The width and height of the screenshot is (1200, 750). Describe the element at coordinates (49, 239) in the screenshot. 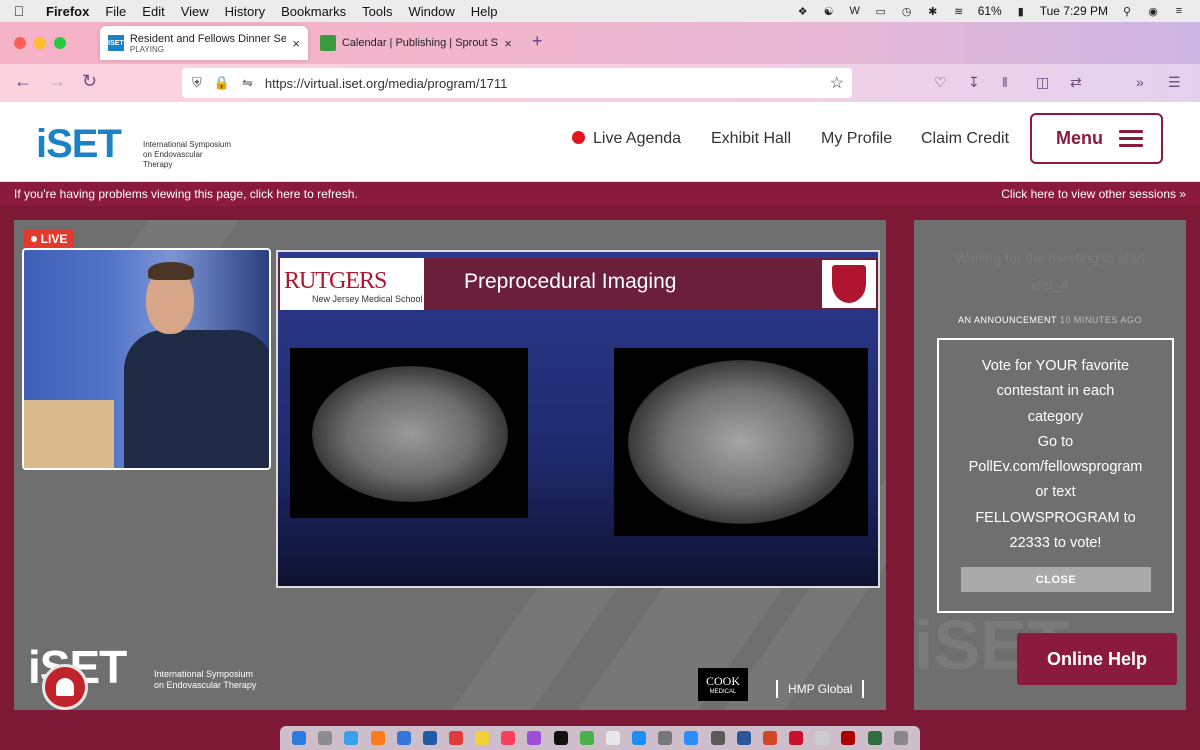

I see `live-badge: LIVE` at that location.